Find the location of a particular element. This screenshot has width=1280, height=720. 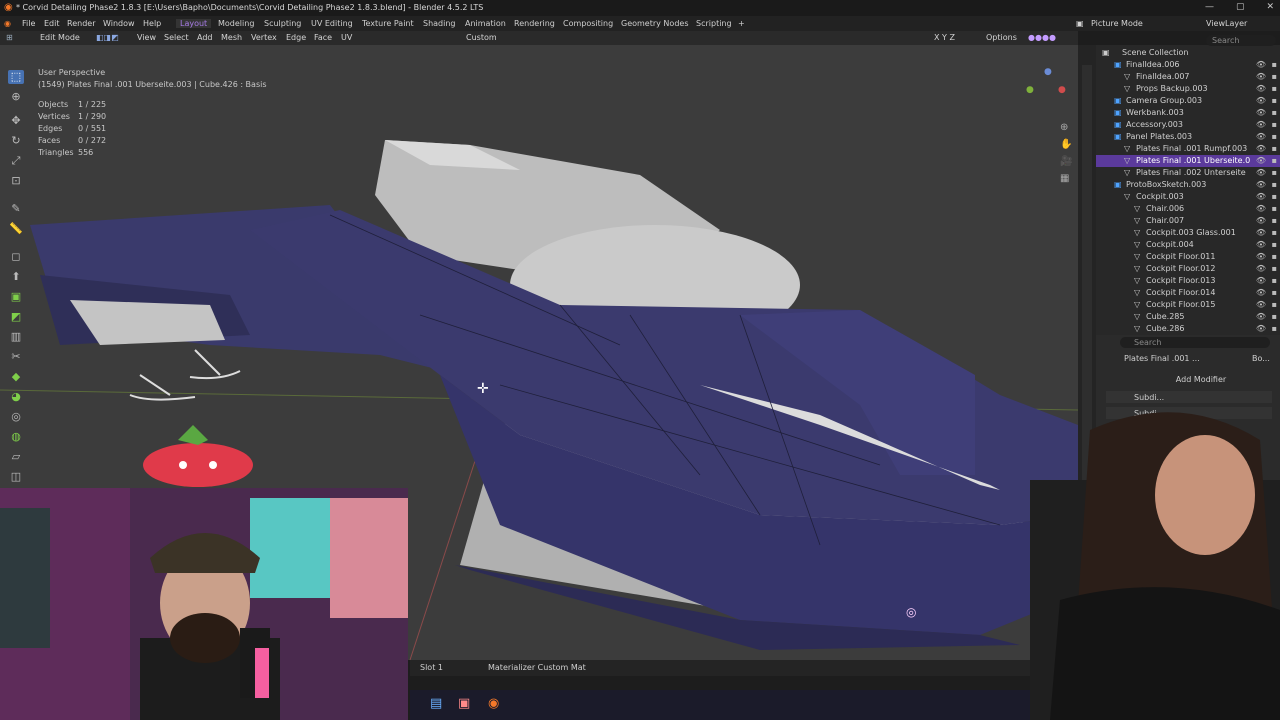

shading-mode-icons: ●●●● is located at coordinates (1042, 37).